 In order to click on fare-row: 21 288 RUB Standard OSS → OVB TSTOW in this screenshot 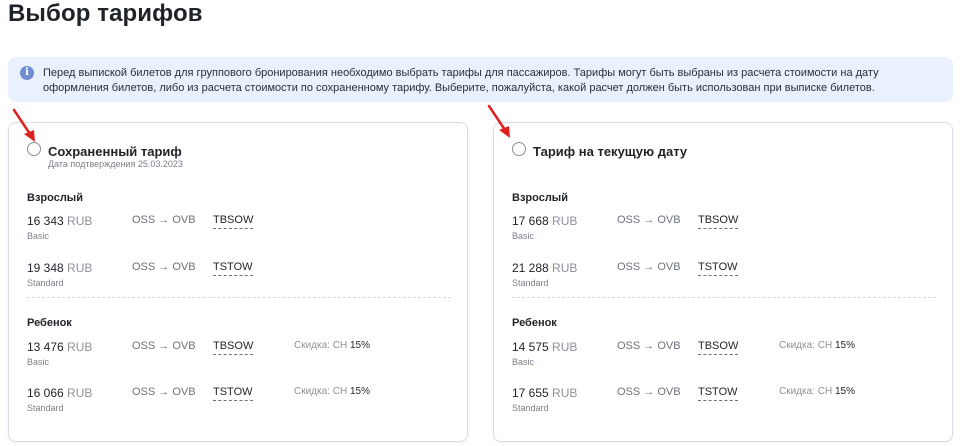, I will do `click(727, 277)`.